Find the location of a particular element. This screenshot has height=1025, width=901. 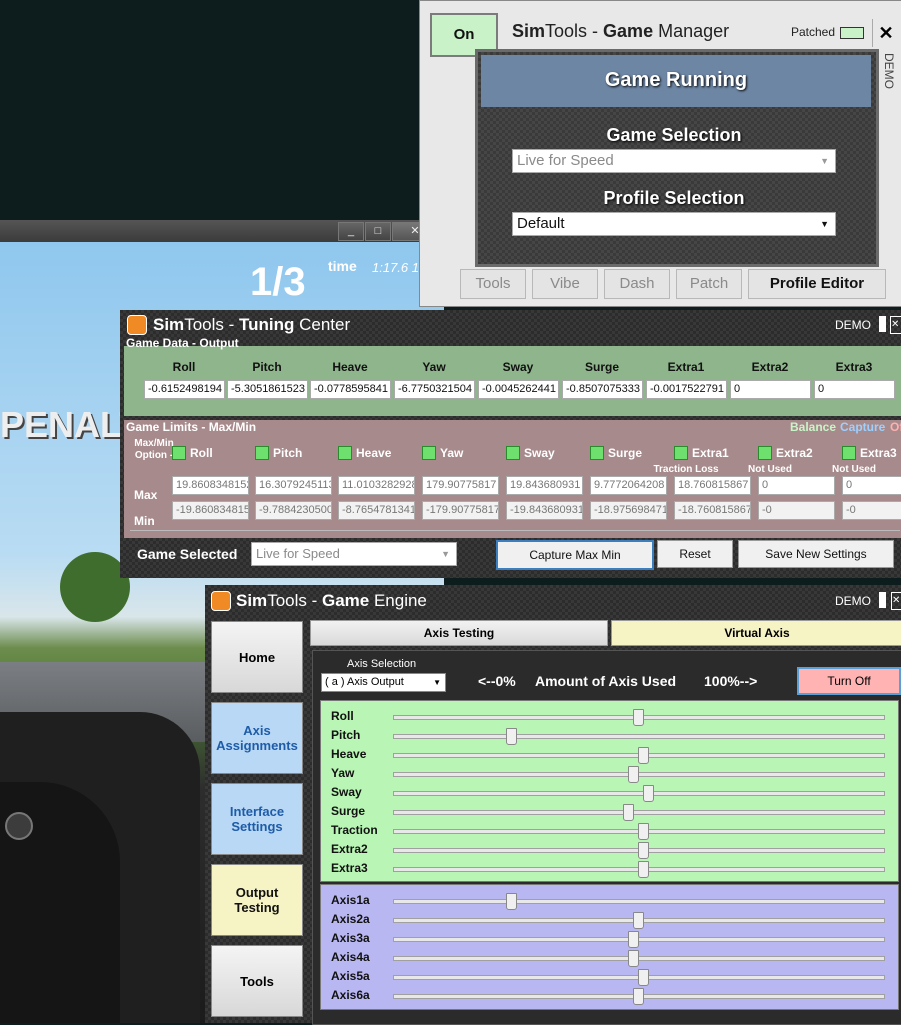

output-field-heave: -0.0778595841 is located at coordinates (350, 389).